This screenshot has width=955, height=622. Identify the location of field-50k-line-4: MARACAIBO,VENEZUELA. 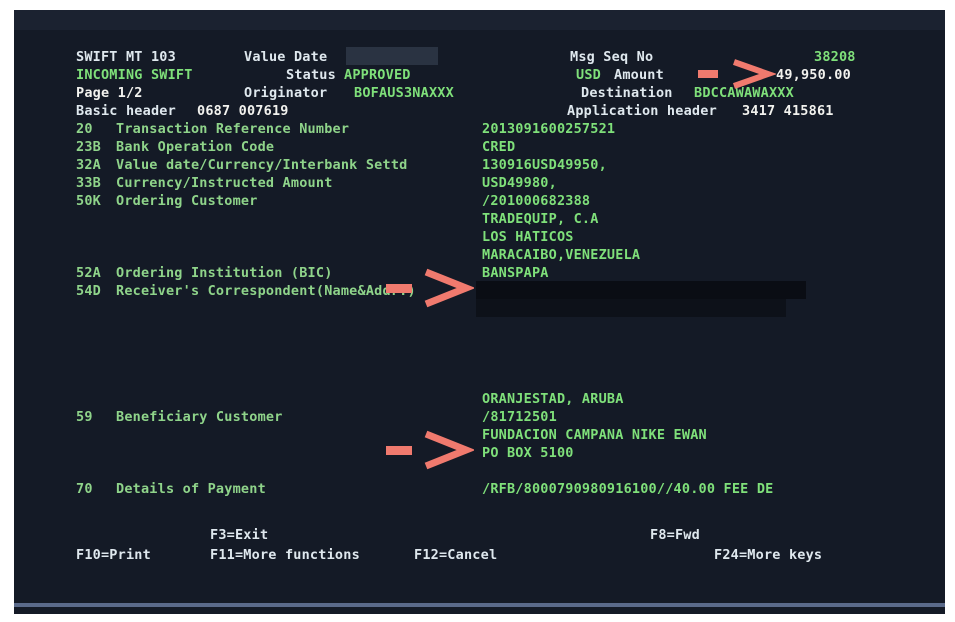
(561, 255).